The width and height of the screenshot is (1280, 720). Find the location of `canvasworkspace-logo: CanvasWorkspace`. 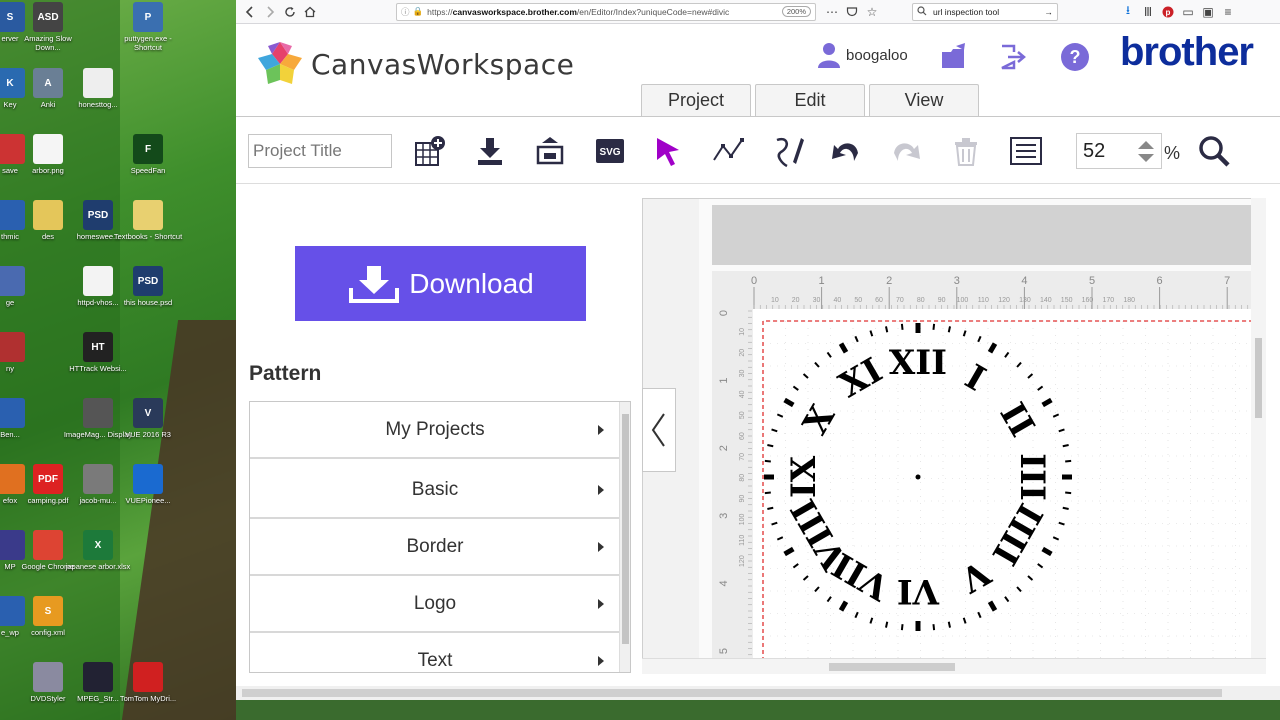

canvasworkspace-logo: CanvasWorkspace is located at coordinates (415, 64).